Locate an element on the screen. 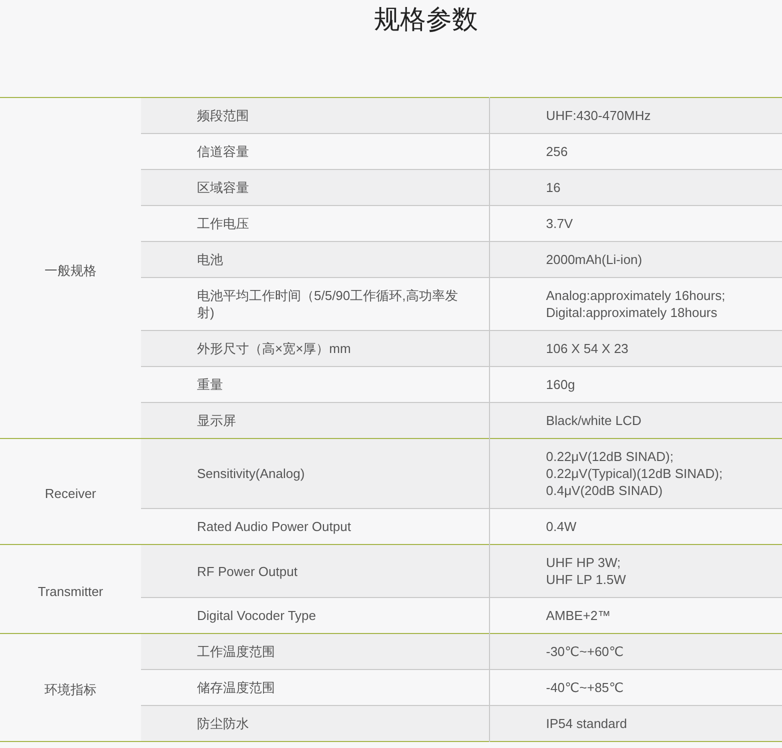 The height and width of the screenshot is (748, 782). spec-value-cell: UHF:430-470MHz is located at coordinates (636, 116).